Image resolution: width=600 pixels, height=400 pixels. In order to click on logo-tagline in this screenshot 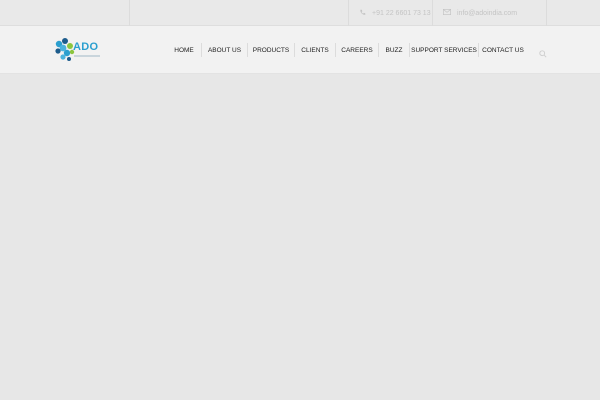, I will do `click(87, 56)`.